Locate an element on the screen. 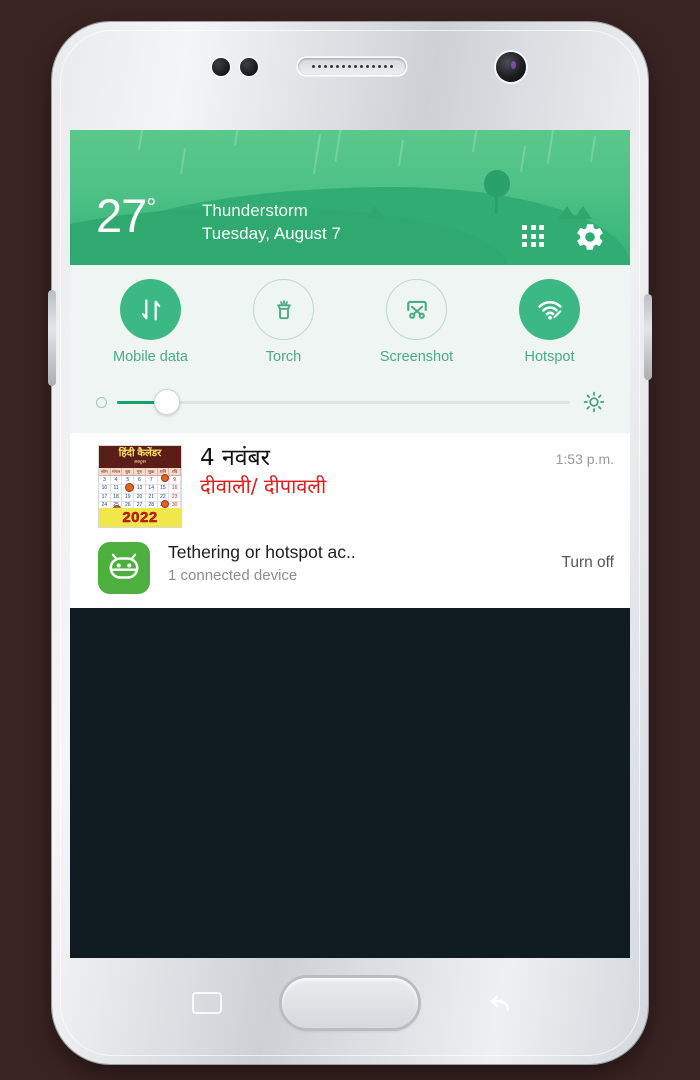 Image resolution: width=700 pixels, height=1080 pixels. page-indicator is located at coordinates (350, 847).